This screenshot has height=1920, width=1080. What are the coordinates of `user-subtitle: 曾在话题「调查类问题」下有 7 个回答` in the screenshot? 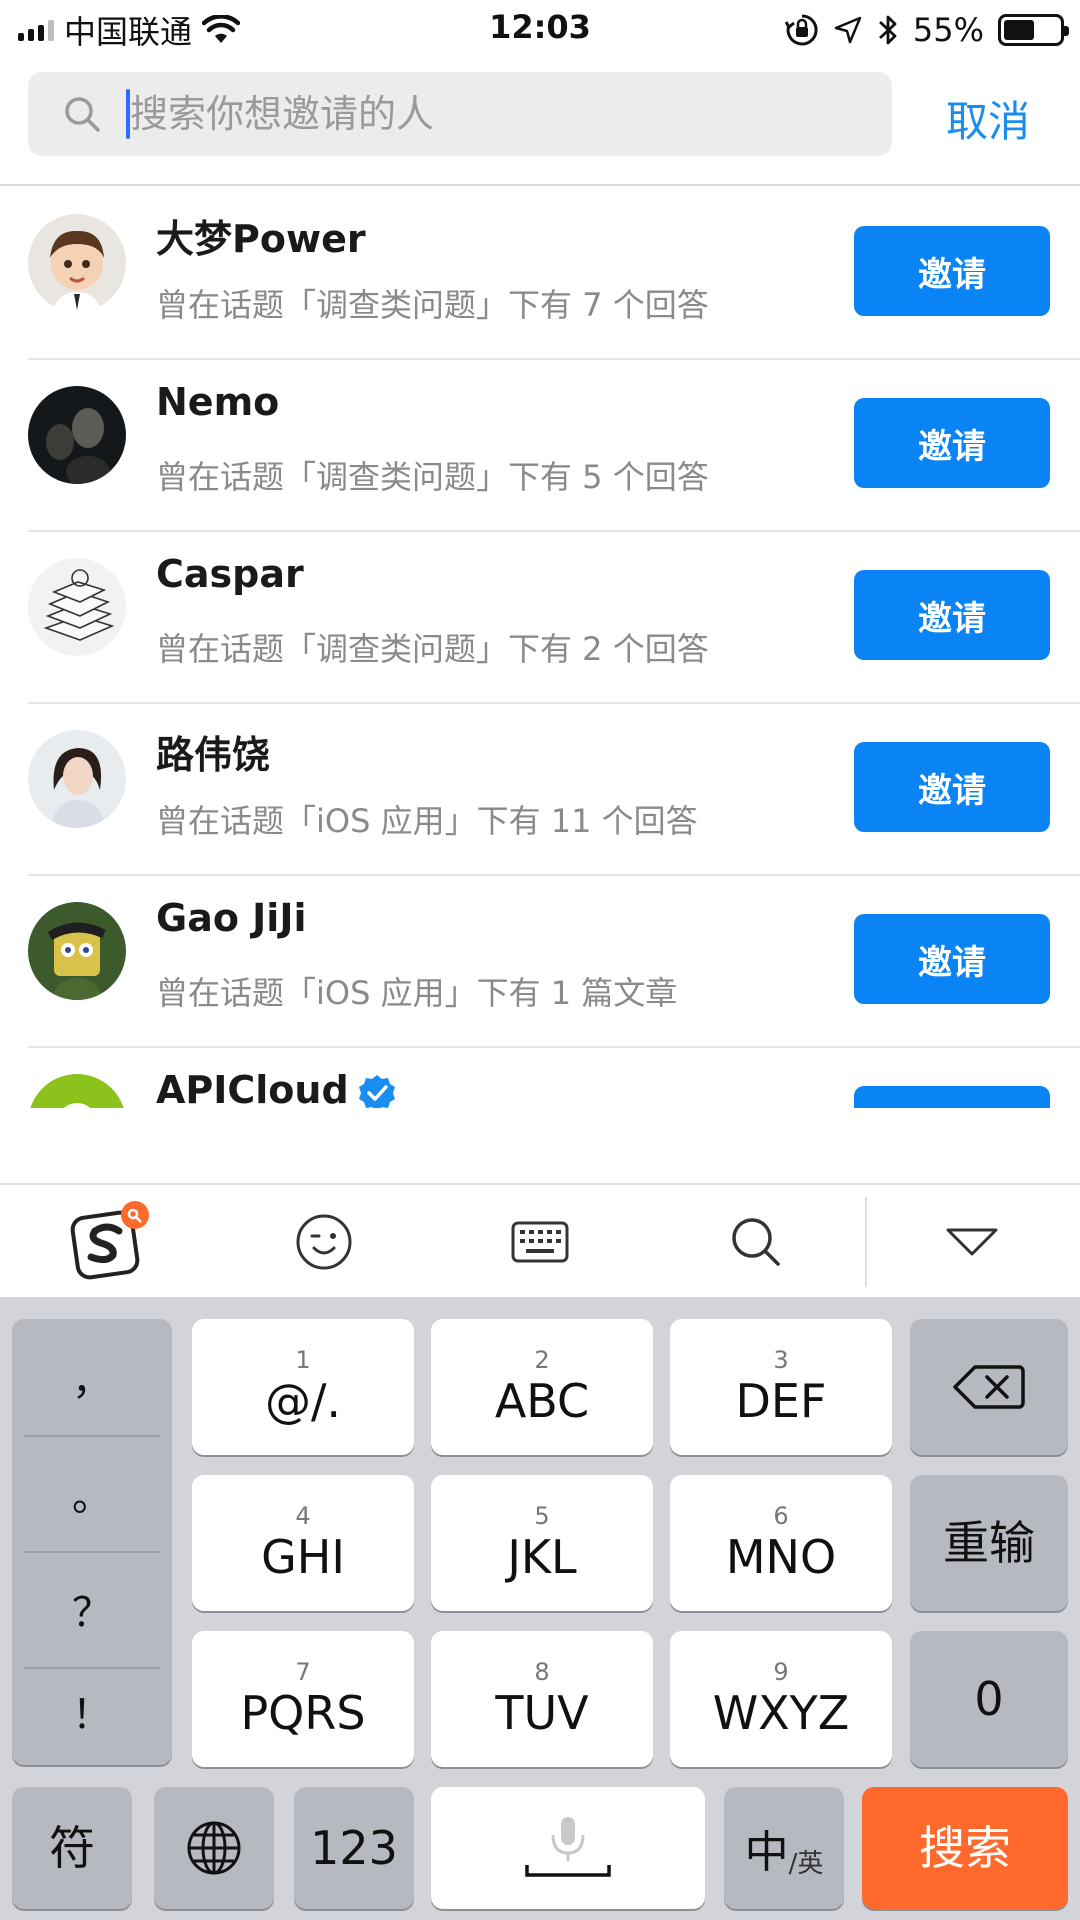 It's located at (432, 305).